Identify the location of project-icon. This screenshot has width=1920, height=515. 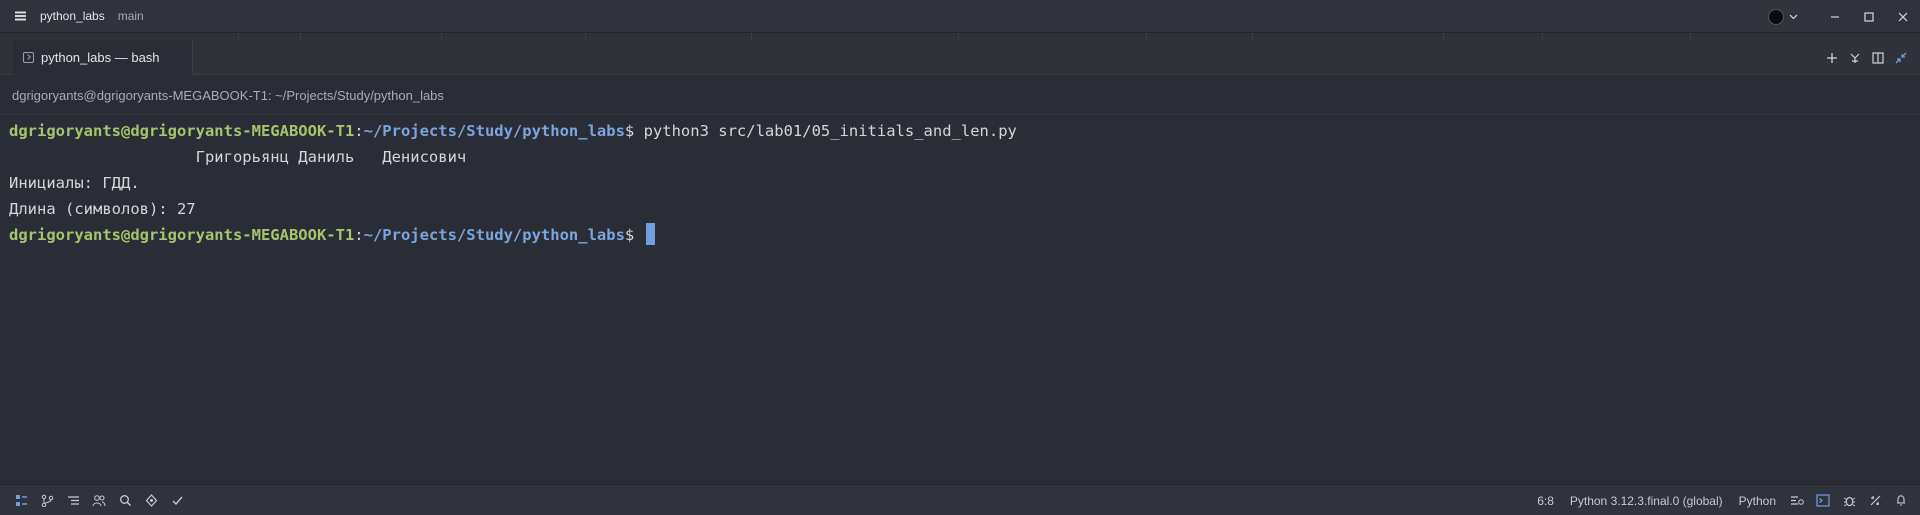
(21, 500).